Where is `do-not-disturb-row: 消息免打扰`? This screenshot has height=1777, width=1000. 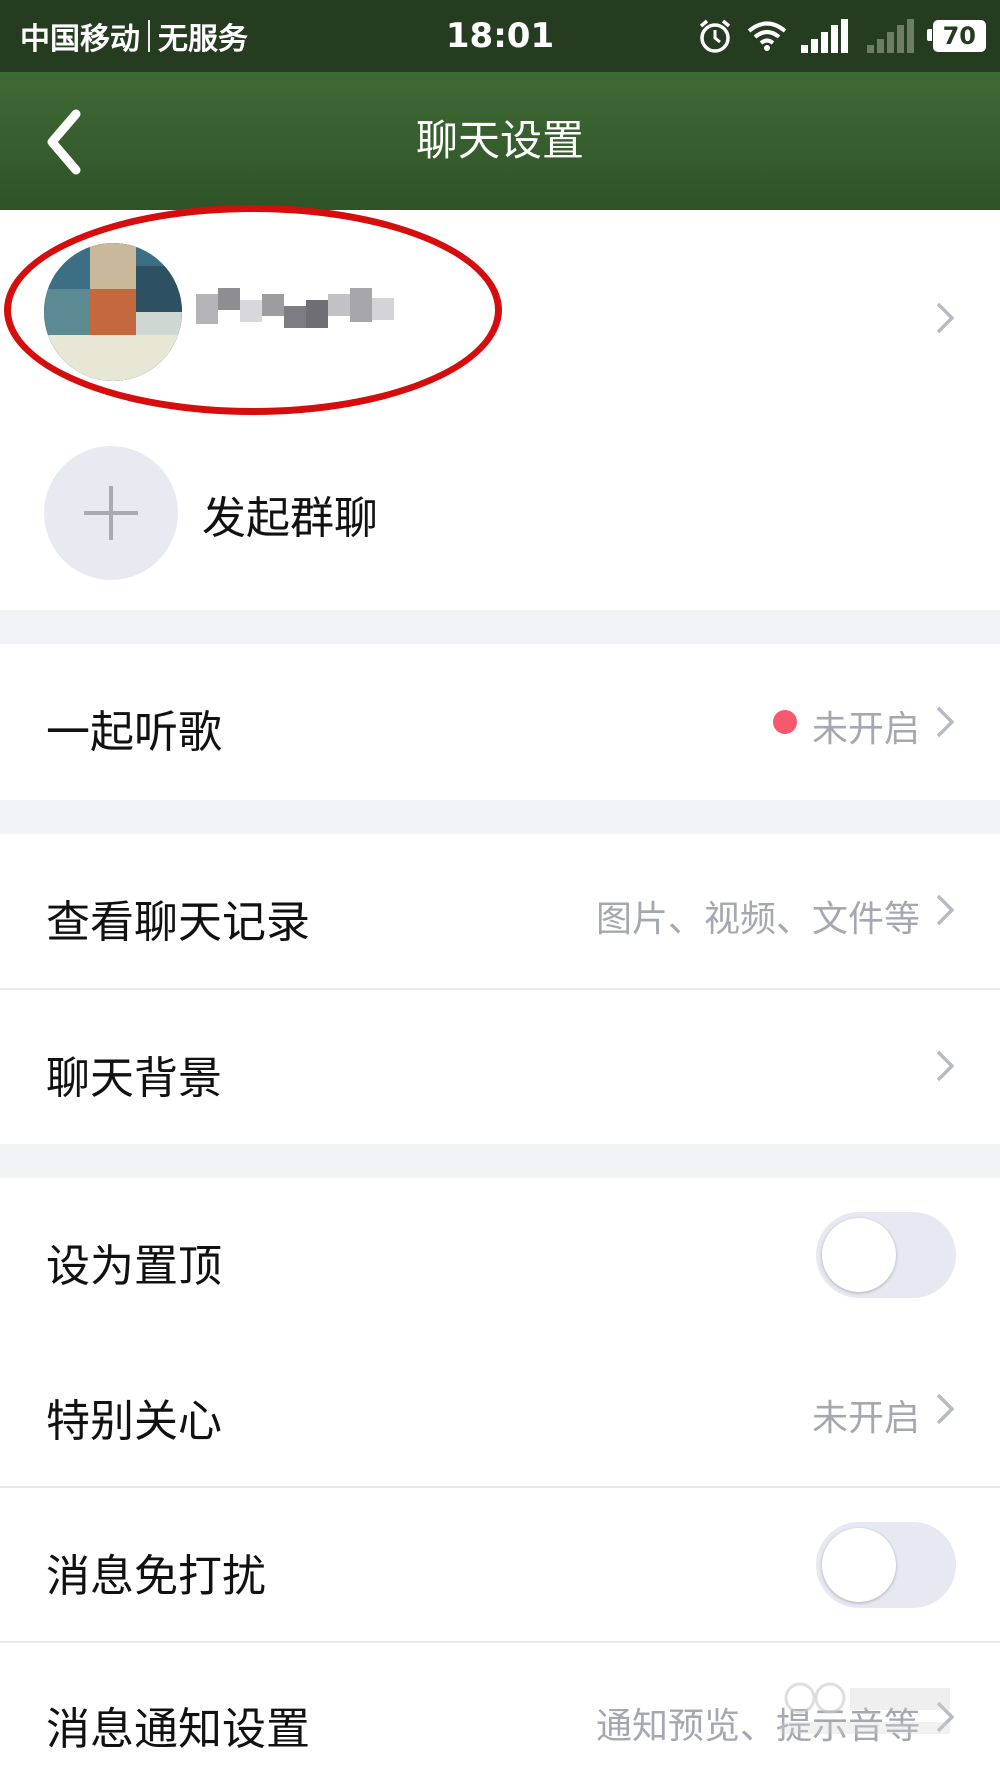 do-not-disturb-row: 消息免打扰 is located at coordinates (500, 1565).